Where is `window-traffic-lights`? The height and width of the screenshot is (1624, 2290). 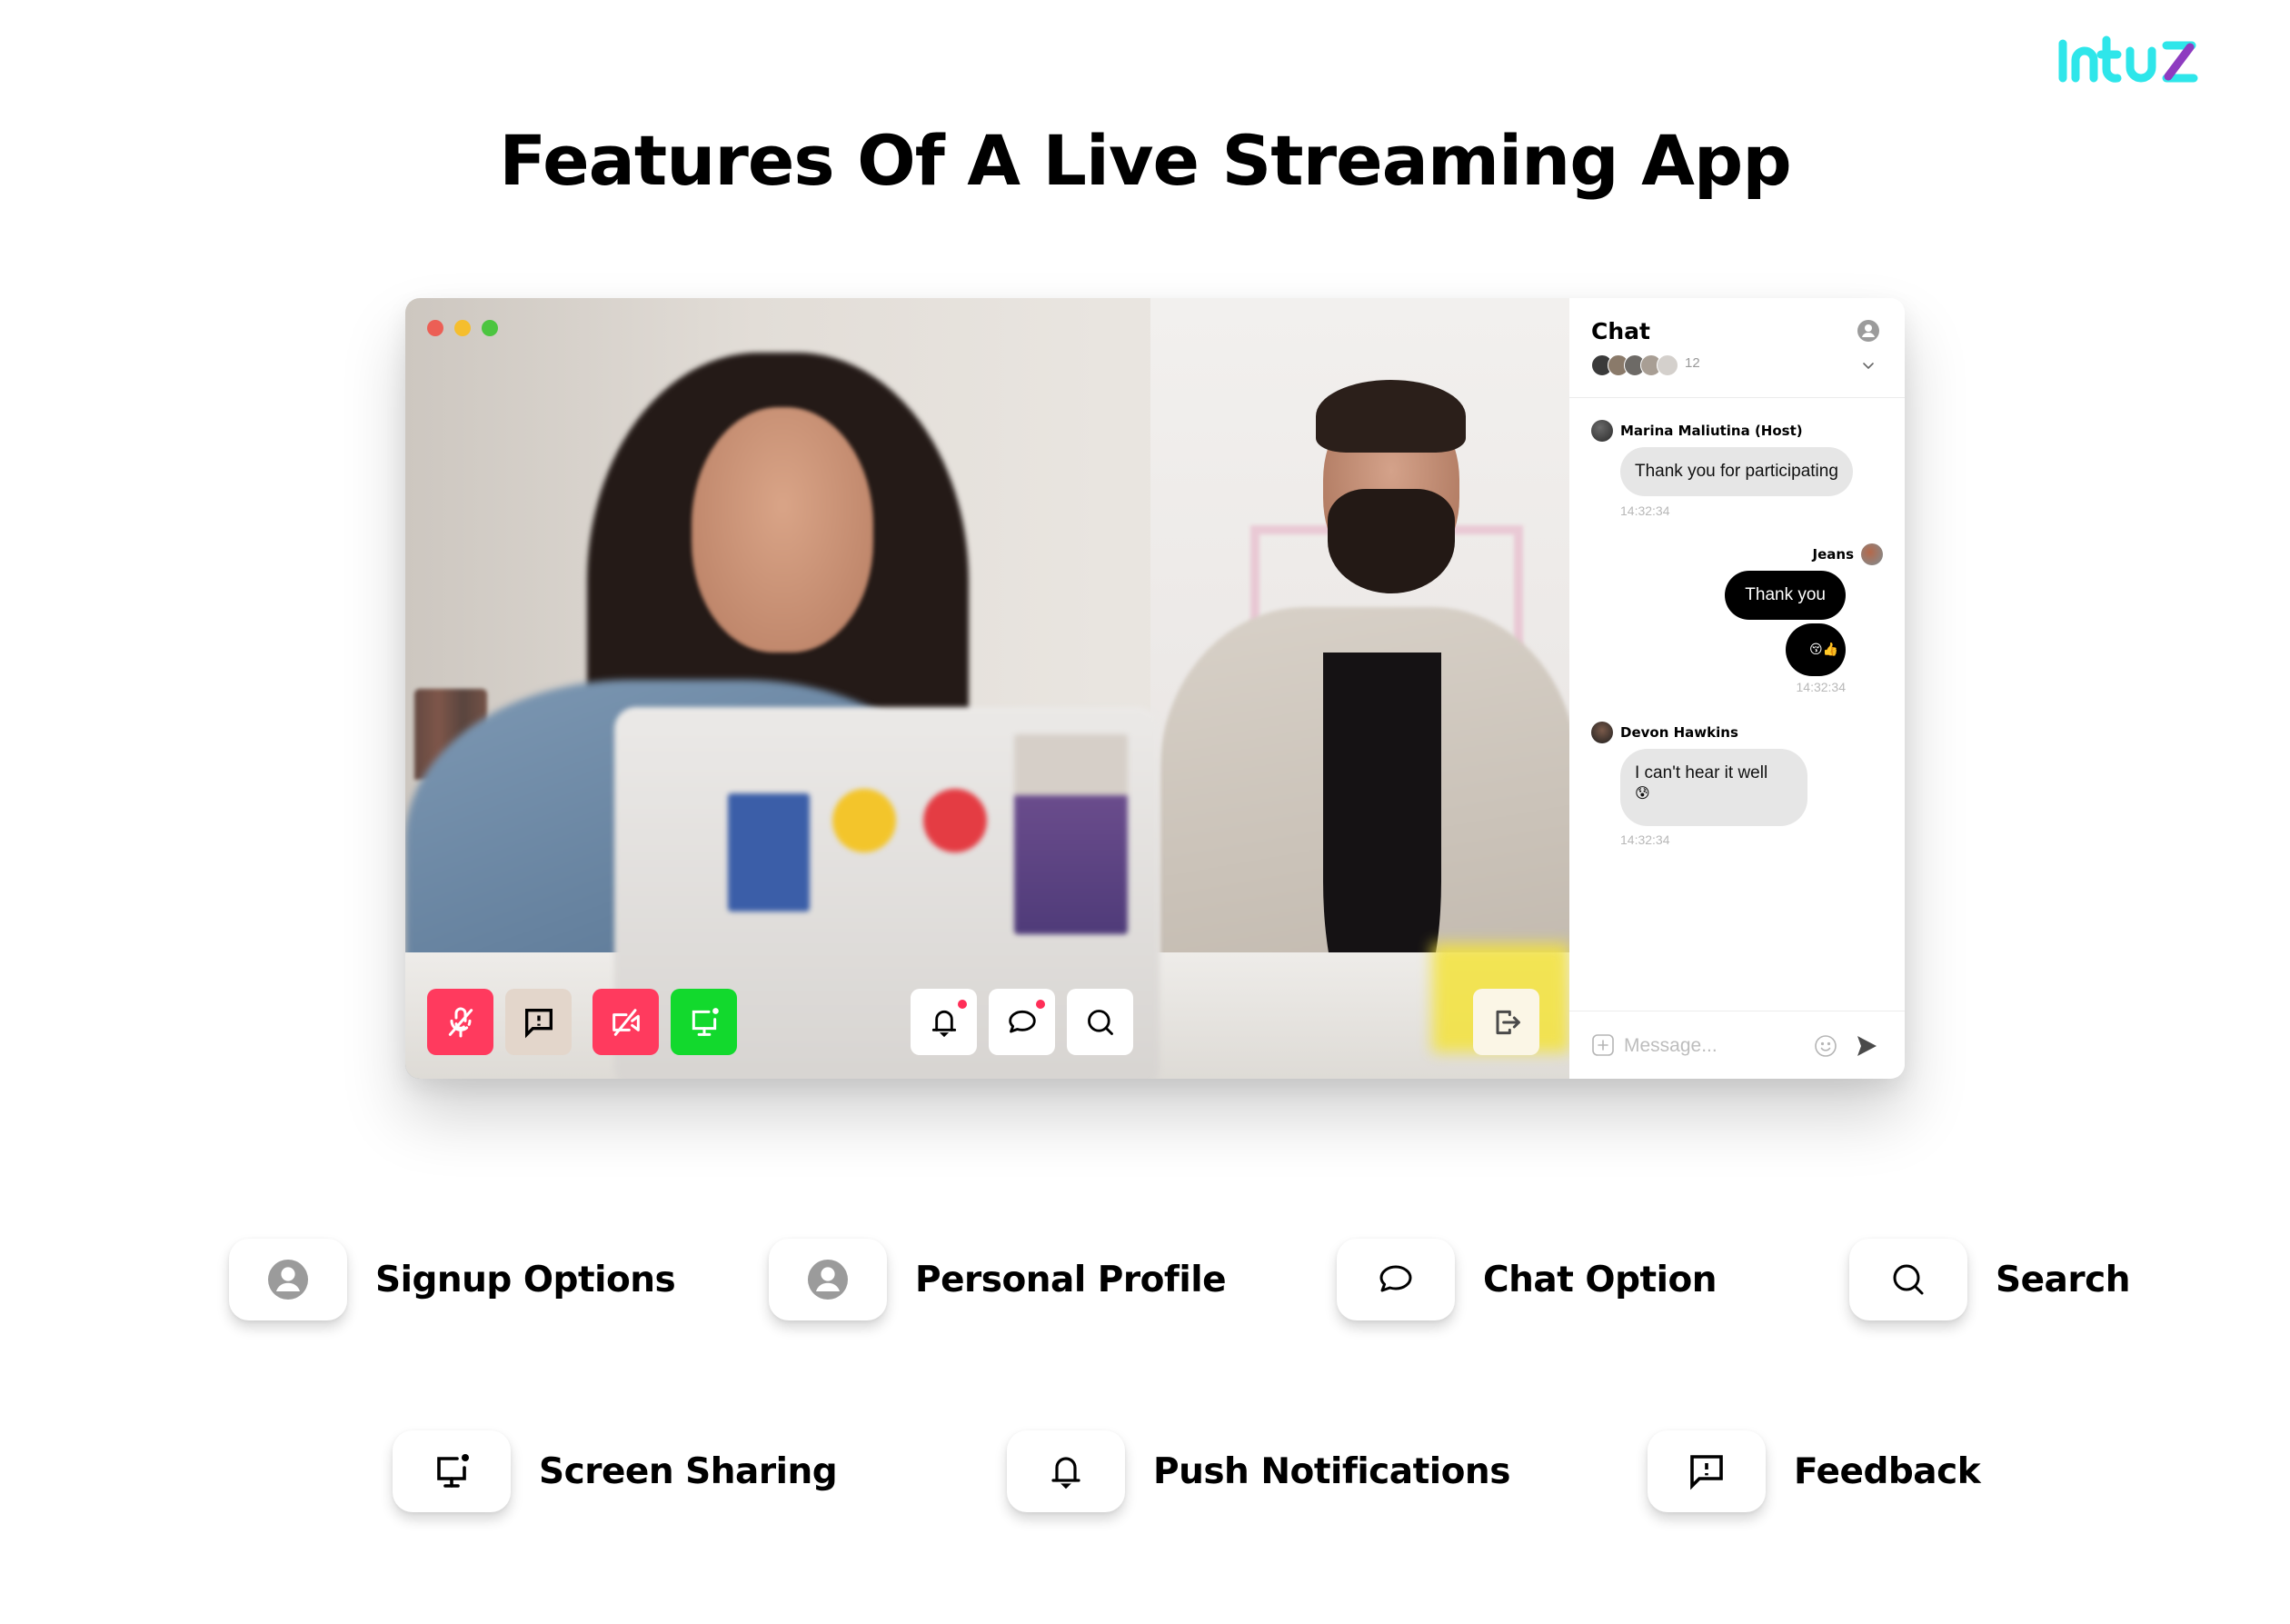 window-traffic-lights is located at coordinates (462, 328).